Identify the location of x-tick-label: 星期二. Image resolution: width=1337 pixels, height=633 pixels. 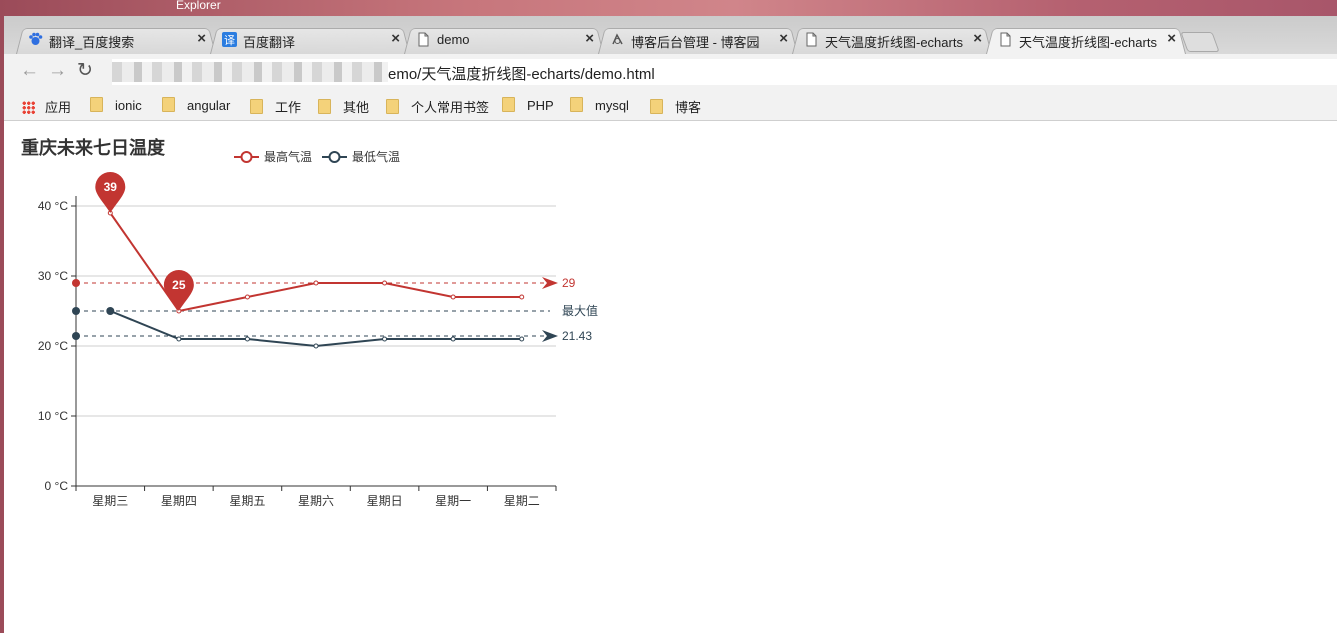
(522, 501).